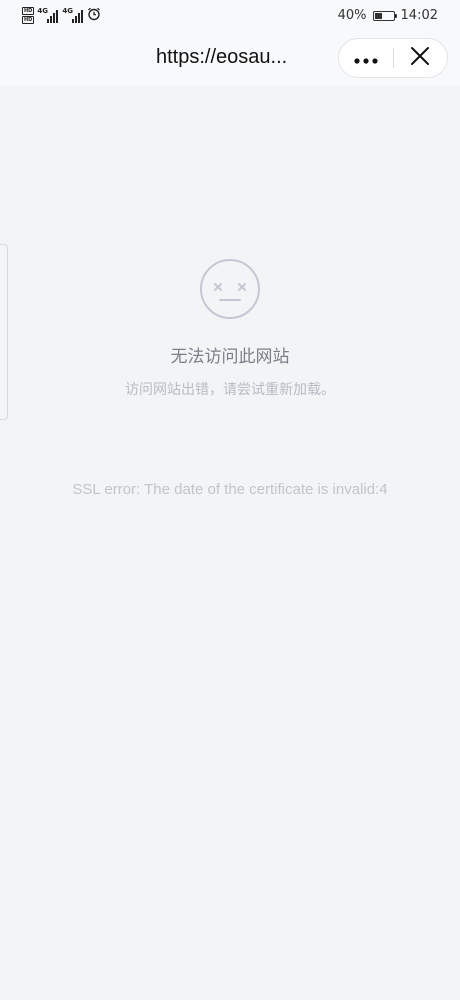 This screenshot has width=460, height=1000. I want to click on hd-badge-stack: HD HD, so click(28, 15).